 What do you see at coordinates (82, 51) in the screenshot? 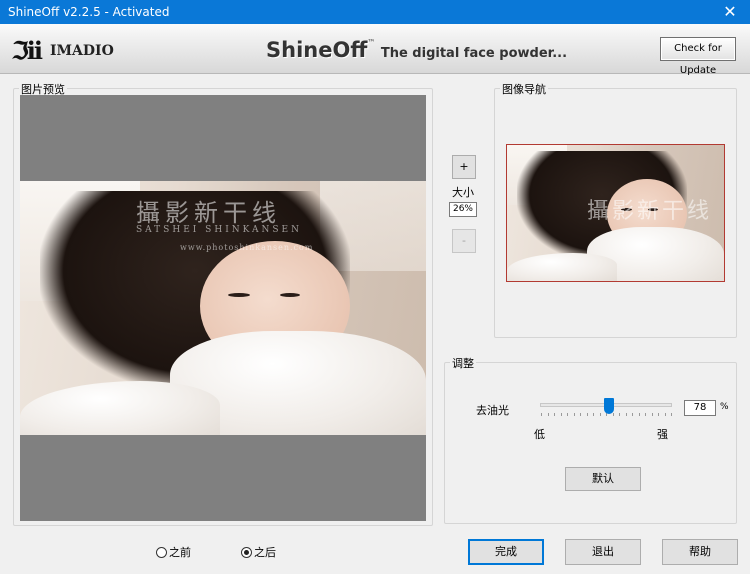
I see `imadio-logo-text: IMADIO` at bounding box center [82, 51].